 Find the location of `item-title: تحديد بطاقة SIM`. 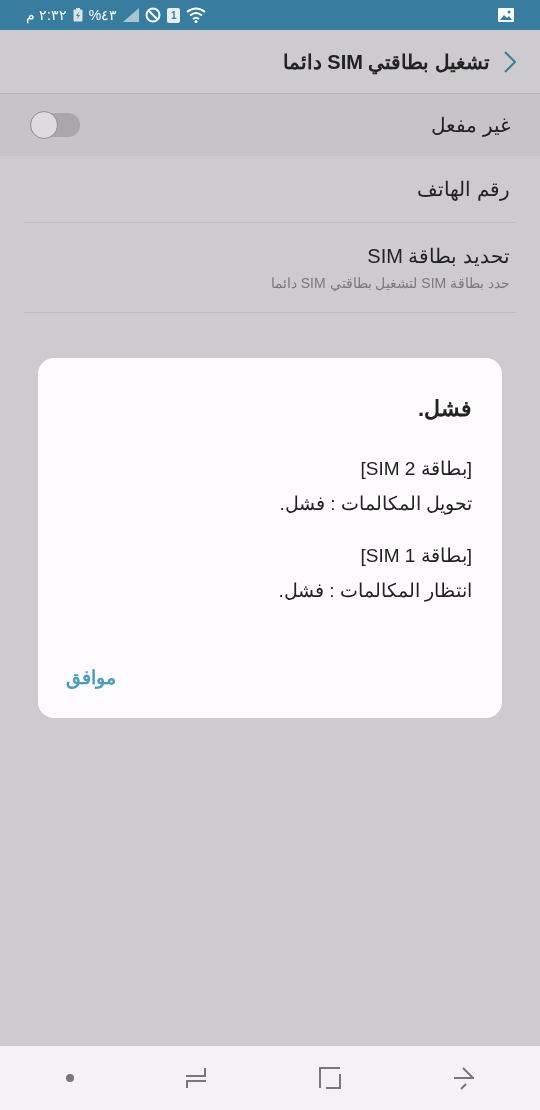

item-title: تحديد بطاقة SIM is located at coordinates (438, 256).